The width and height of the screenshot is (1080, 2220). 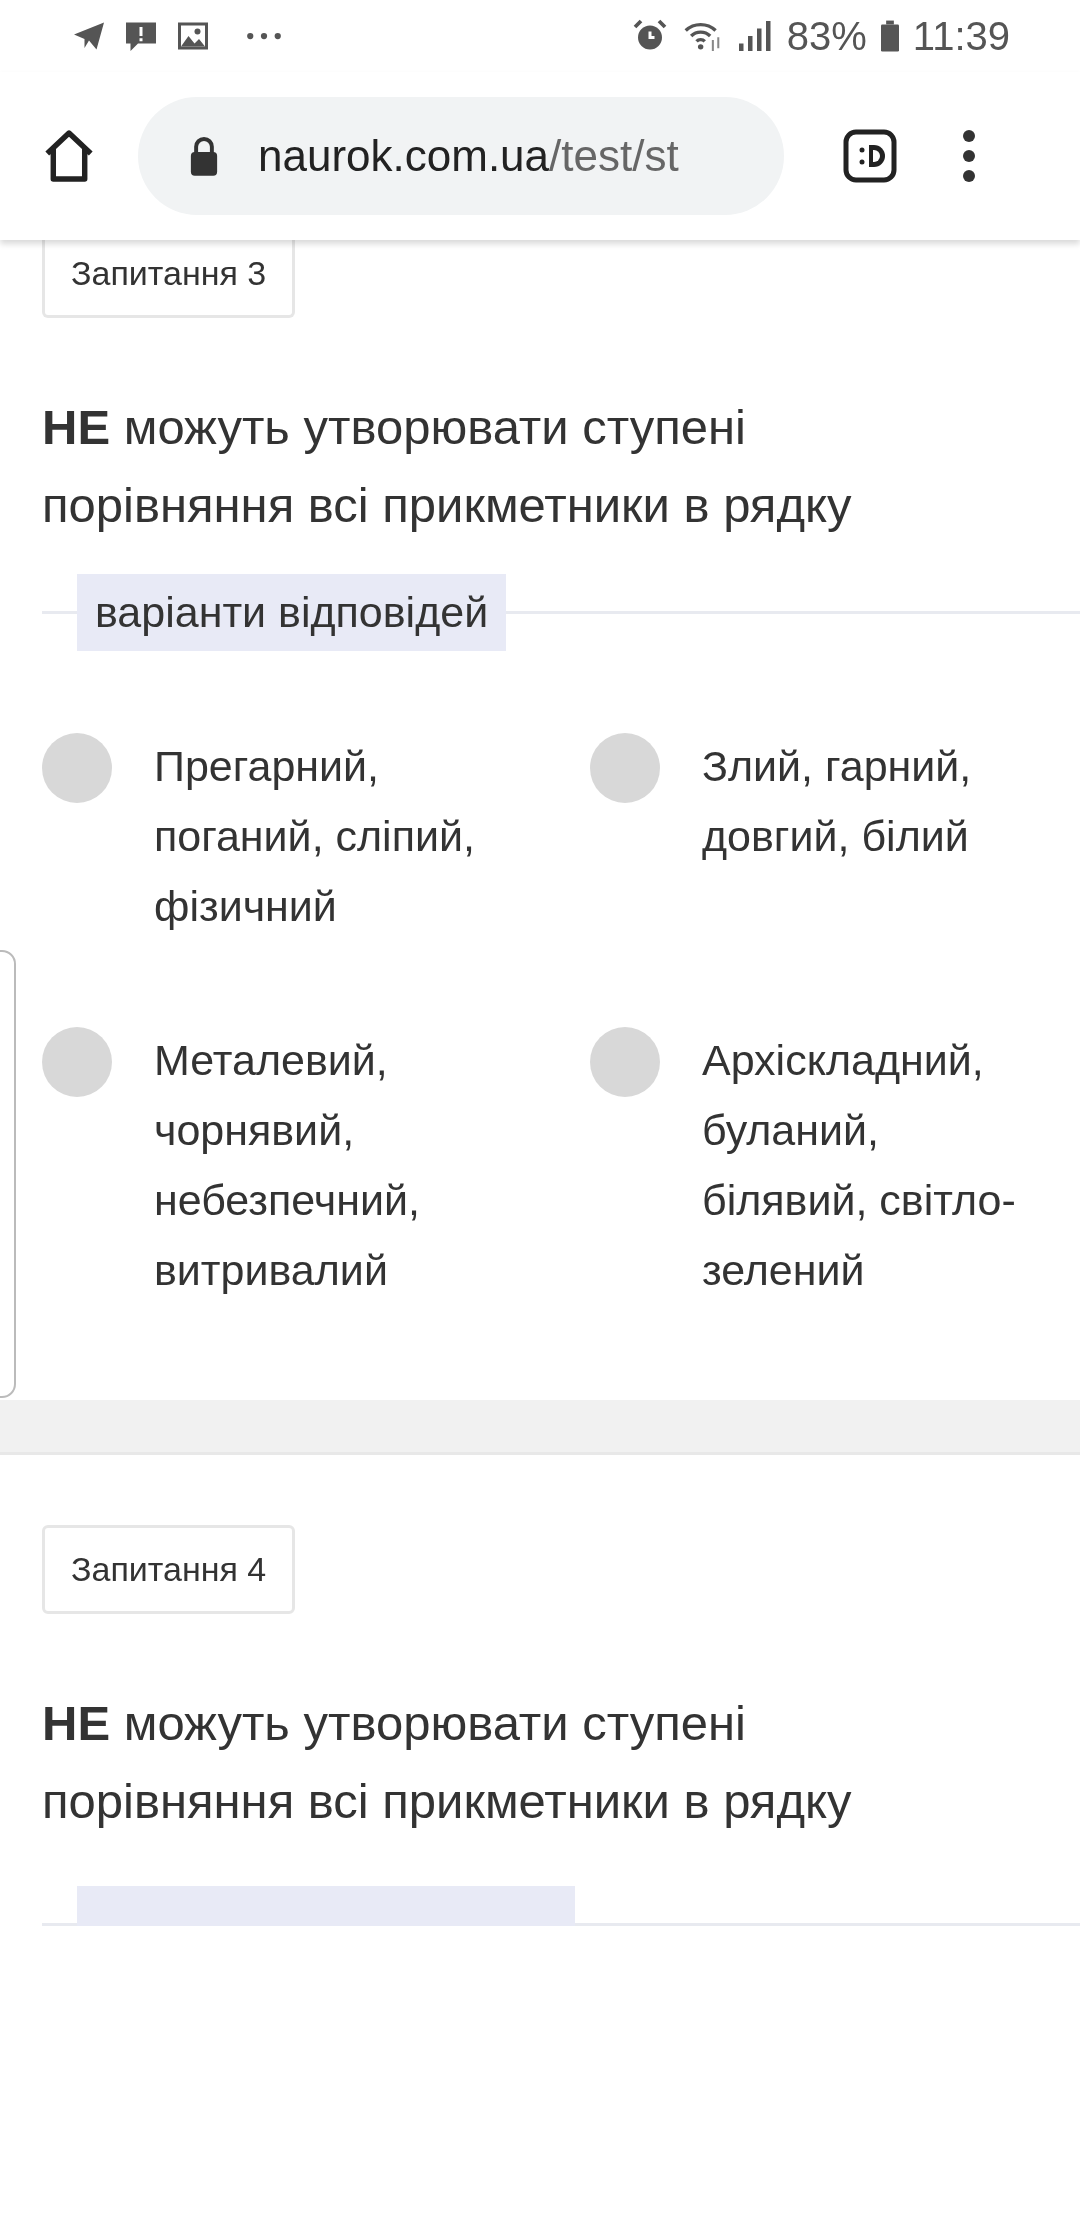 I want to click on menu-icon, so click(x=969, y=156).